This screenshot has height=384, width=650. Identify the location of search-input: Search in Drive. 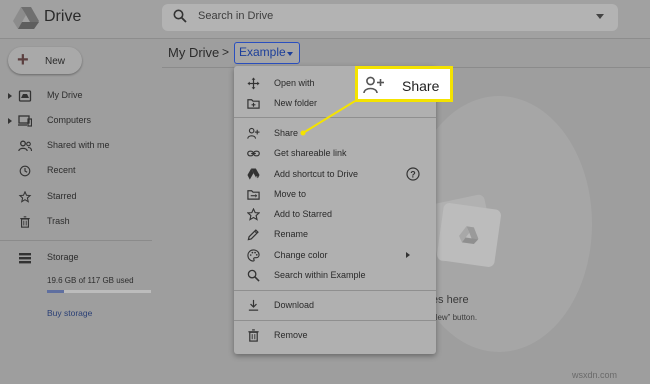
(235, 16).